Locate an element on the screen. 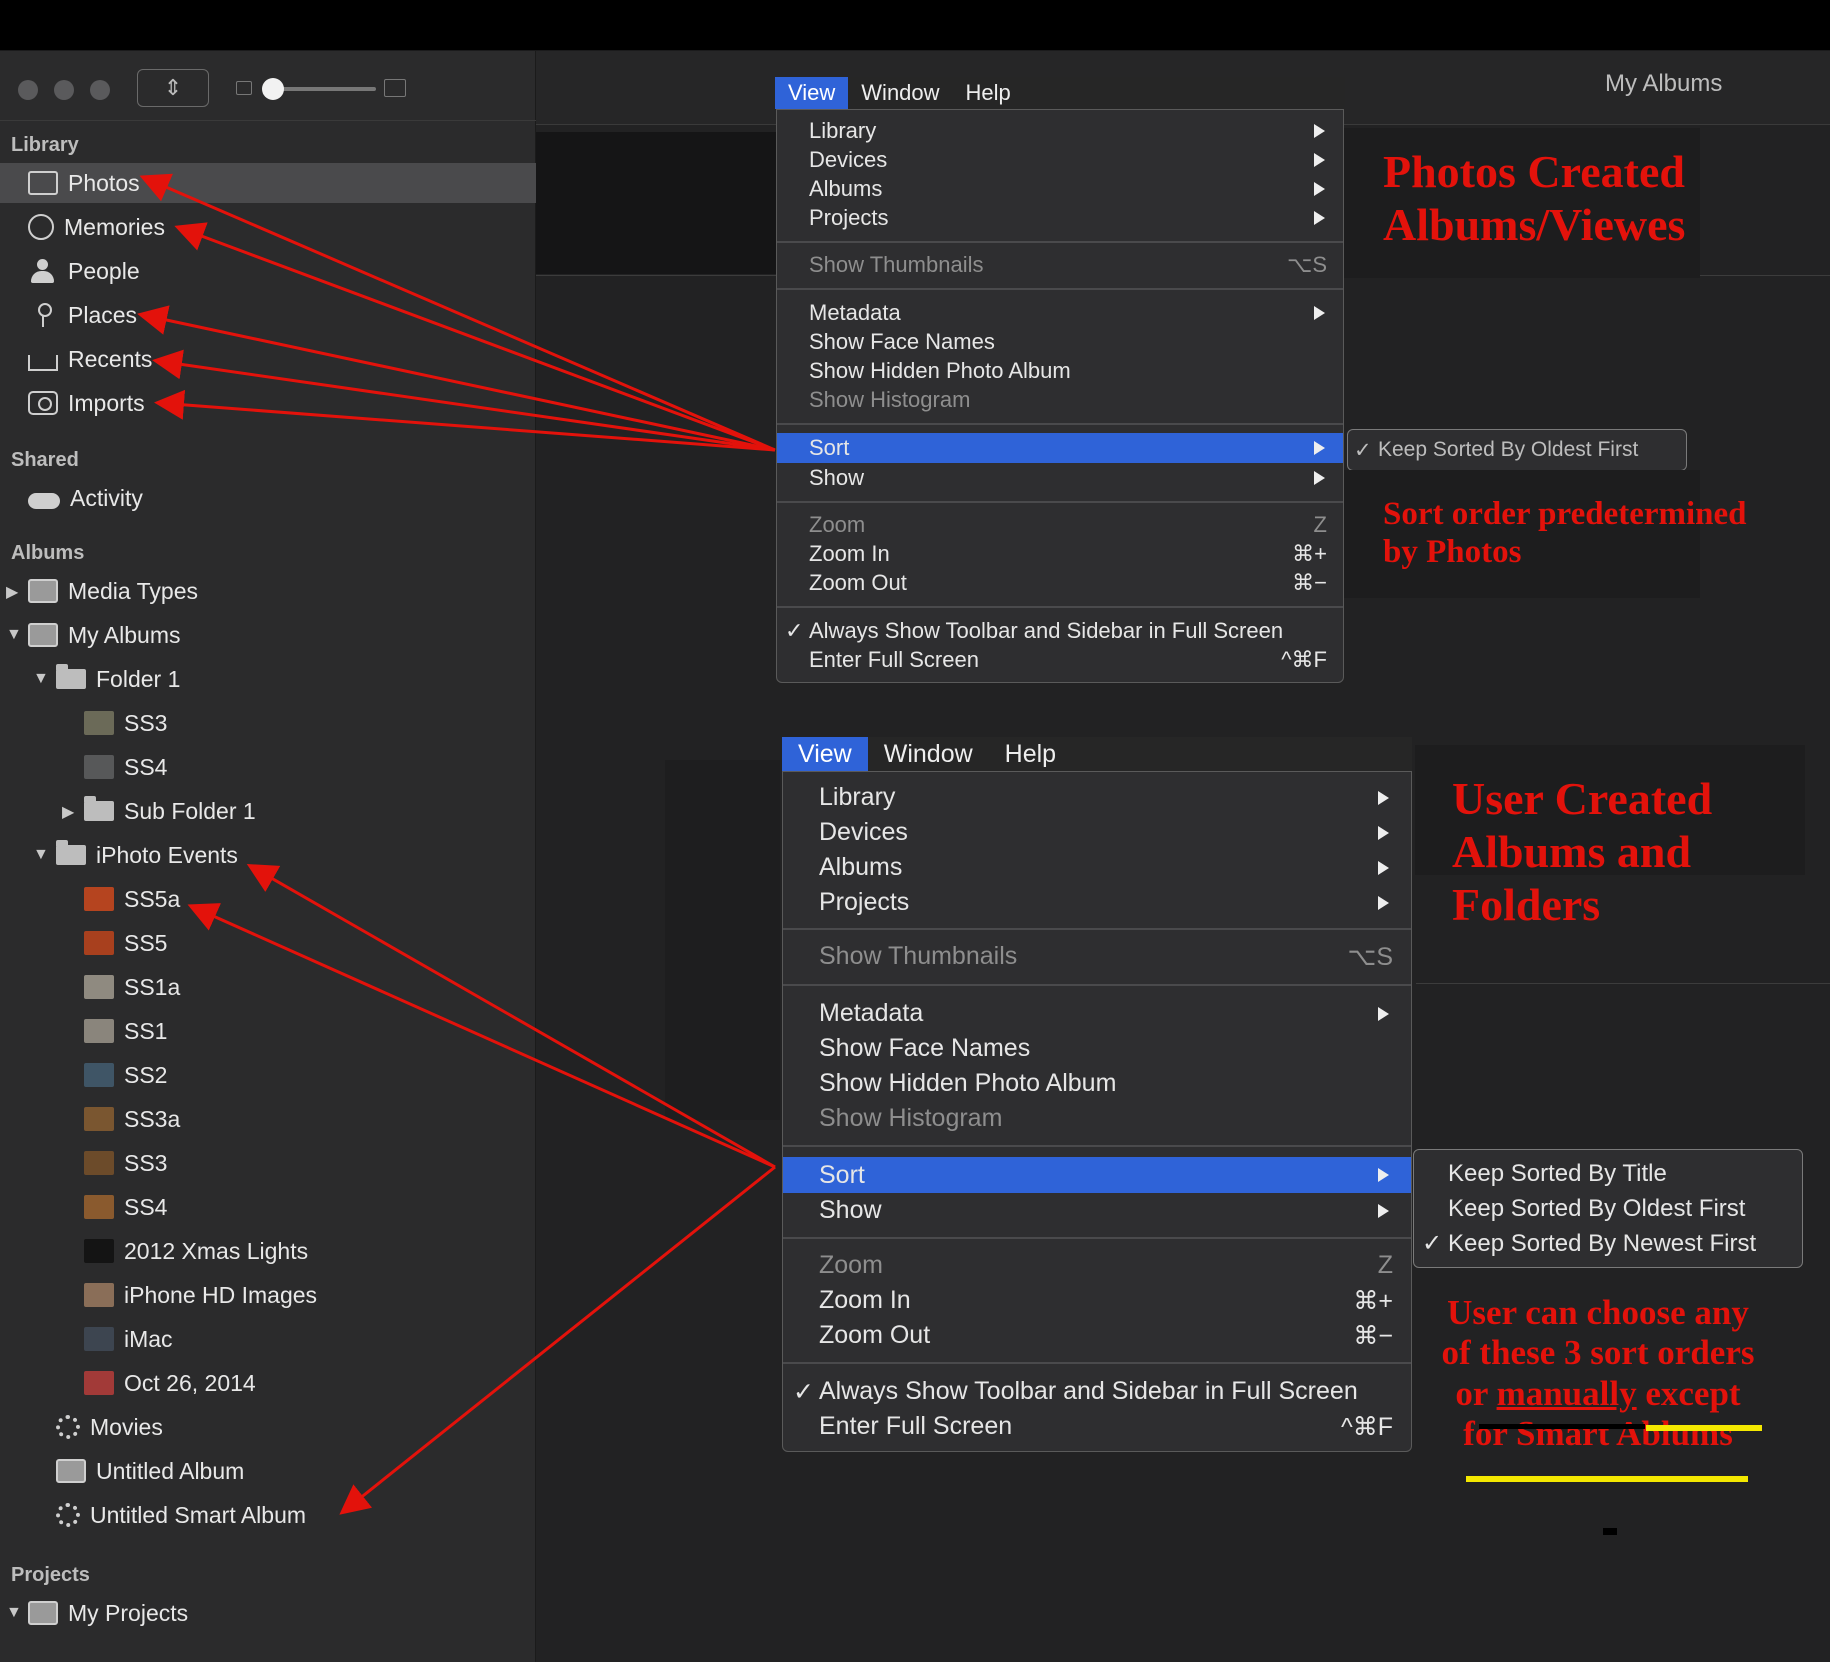  arrow-to-memories is located at coordinates (475, 337).